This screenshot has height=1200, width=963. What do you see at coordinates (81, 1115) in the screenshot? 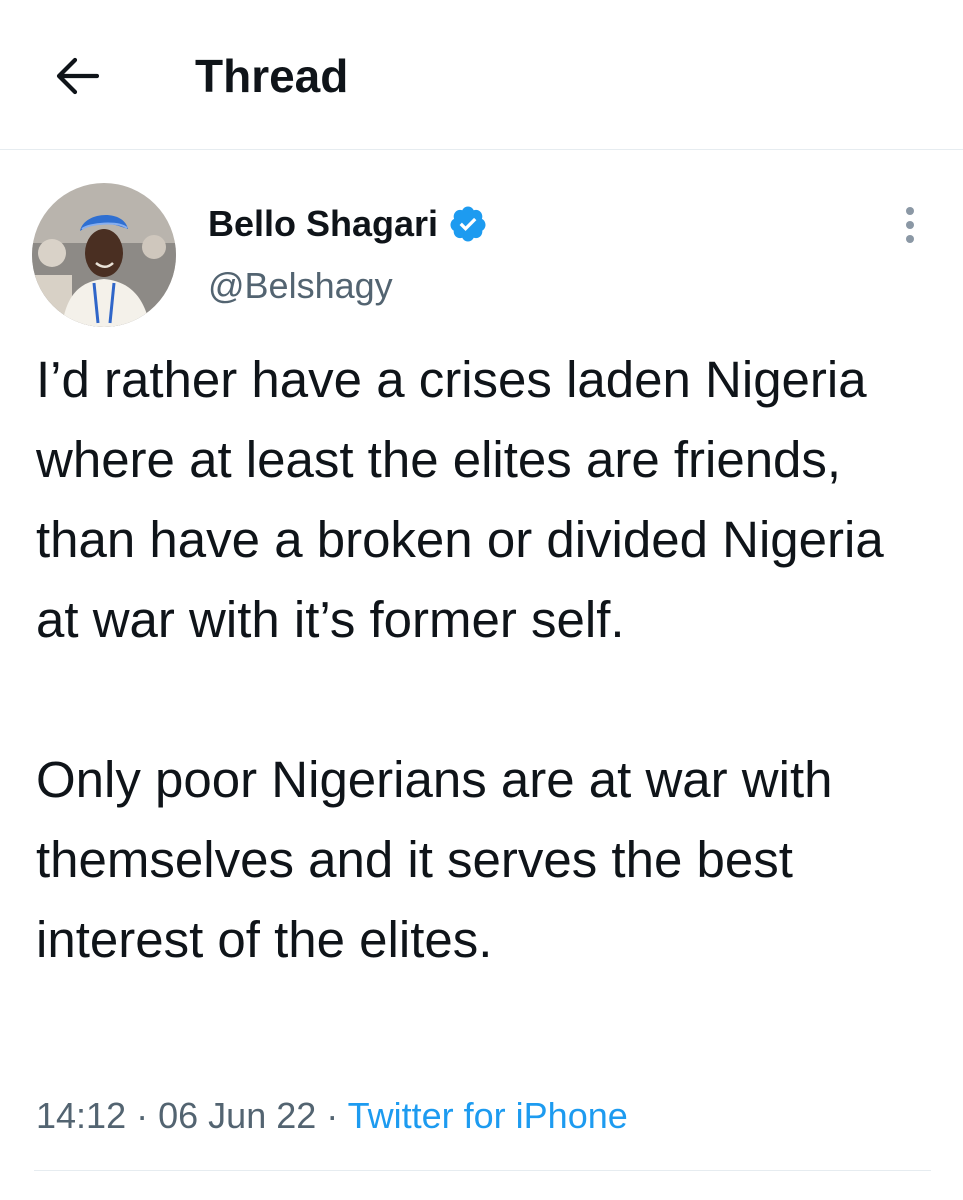
I see `tweet-time: 14:12` at bounding box center [81, 1115].